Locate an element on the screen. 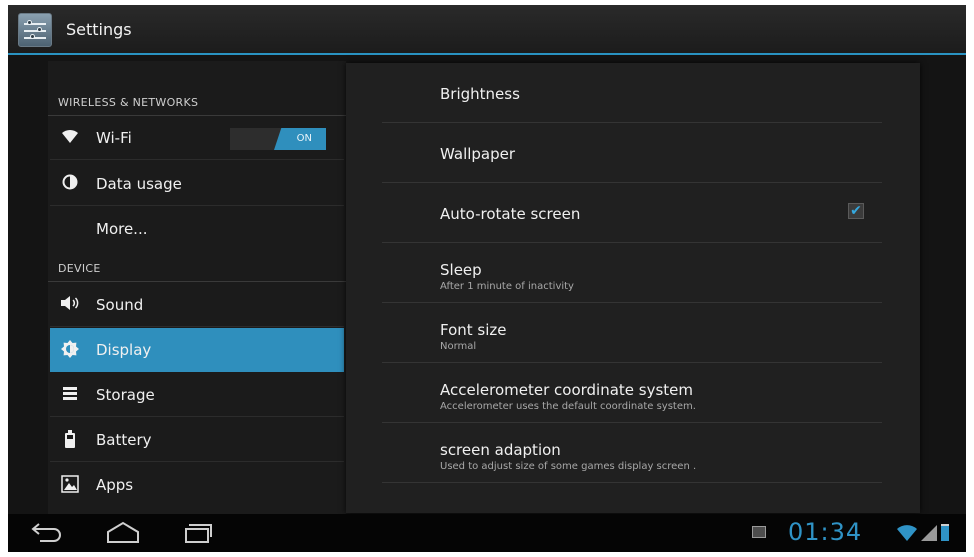 This screenshot has width=974, height=557. battery-status-icon is located at coordinates (945, 532).